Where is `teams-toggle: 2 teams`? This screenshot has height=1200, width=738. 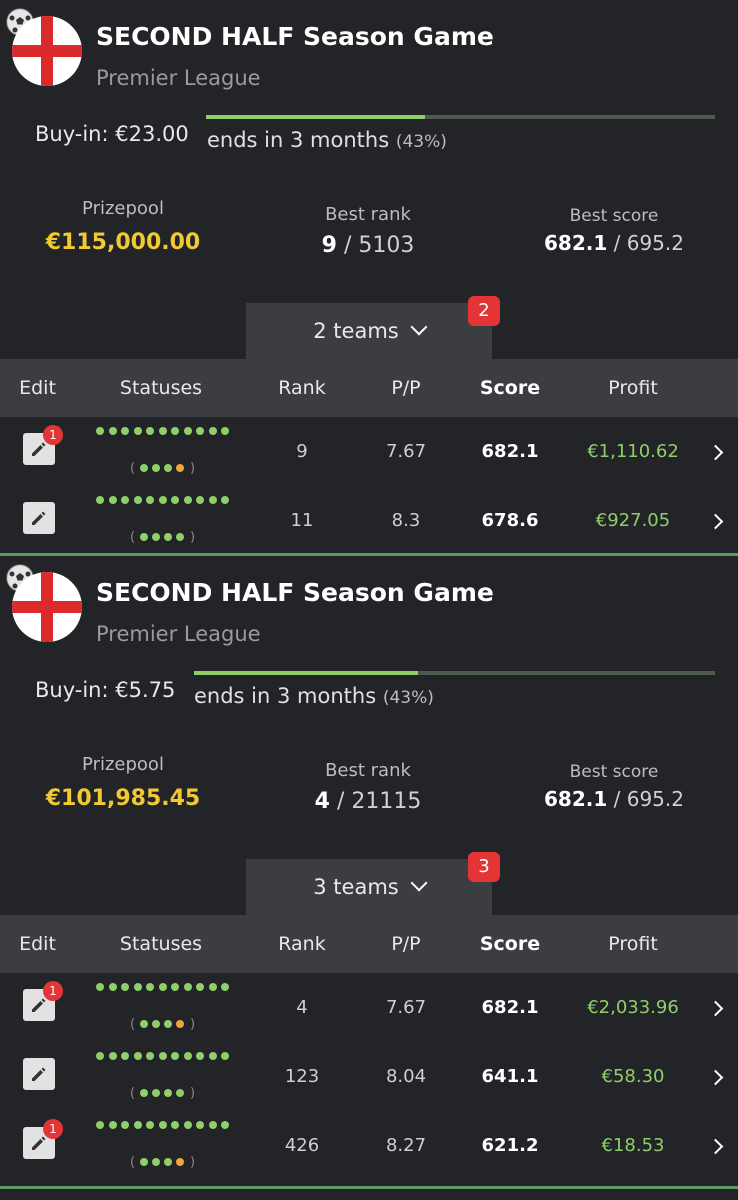 teams-toggle: 2 teams is located at coordinates (369, 331).